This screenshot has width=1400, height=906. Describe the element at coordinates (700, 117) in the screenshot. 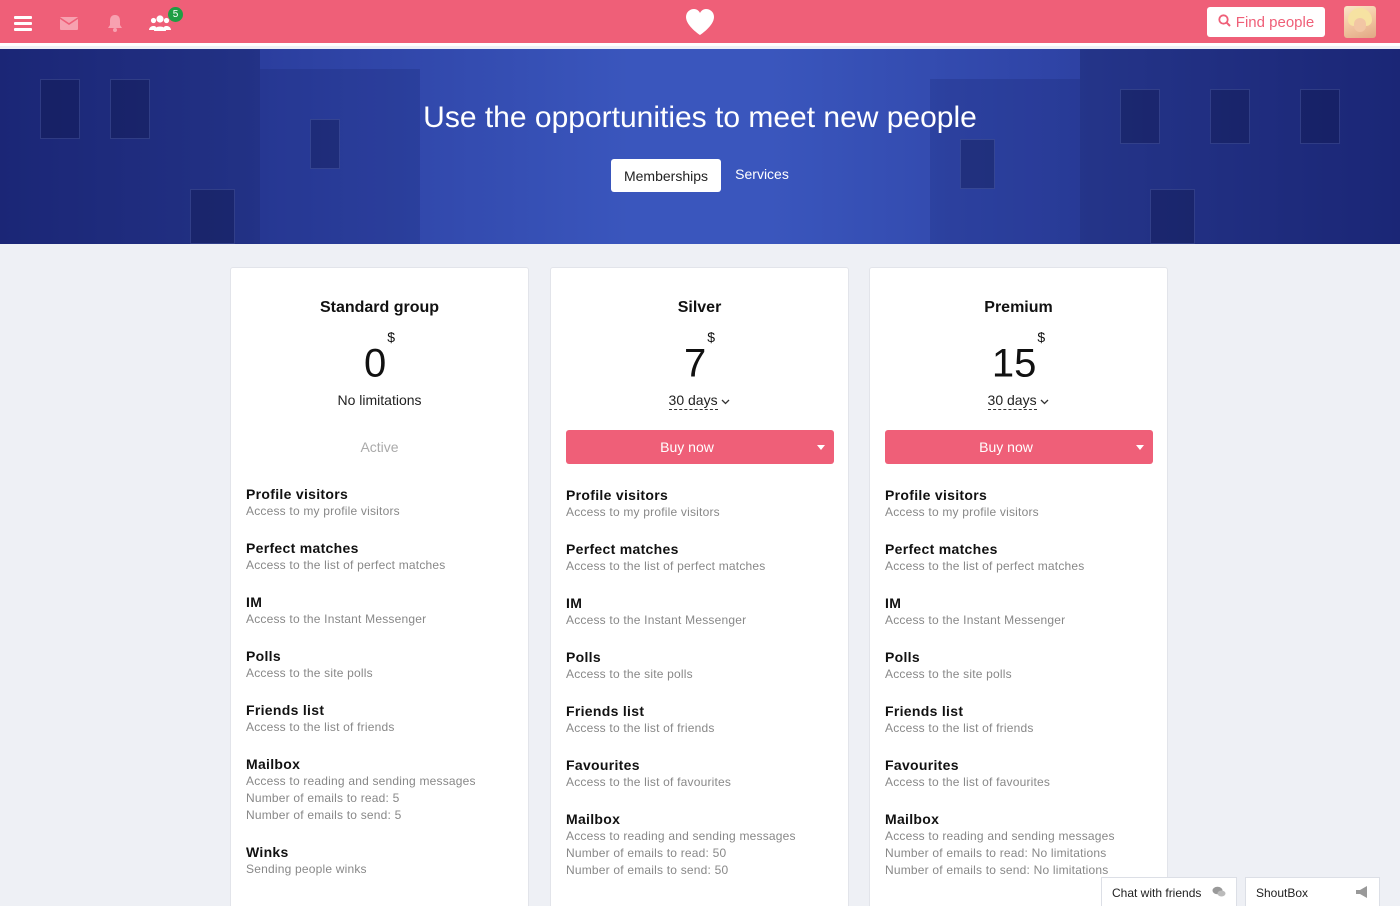

I see `hero-title: Use the opportunities to meet new people` at that location.